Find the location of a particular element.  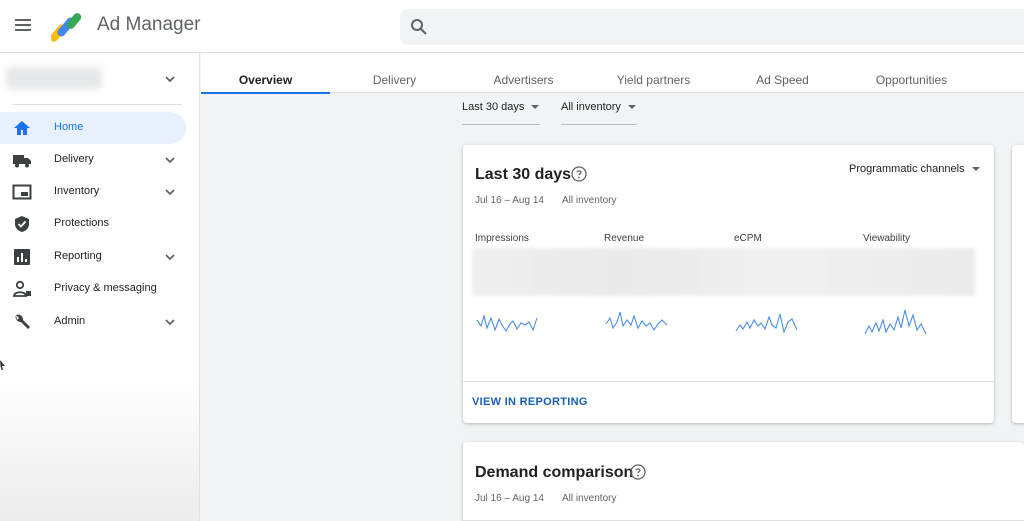

sidebar-item-label: Home is located at coordinates (69, 127).